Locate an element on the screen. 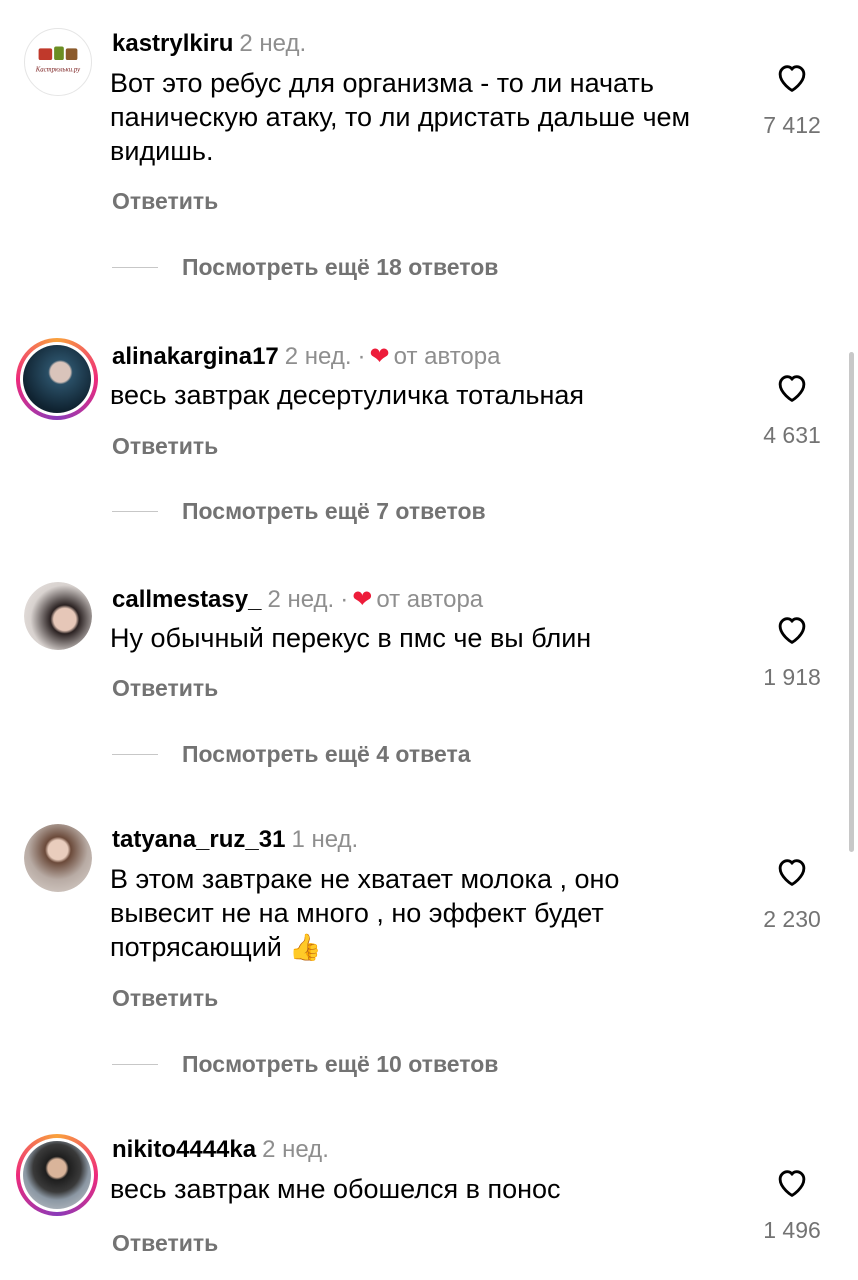 This screenshot has width=858, height=1280. like-count: 1 918 is located at coordinates (792, 677).